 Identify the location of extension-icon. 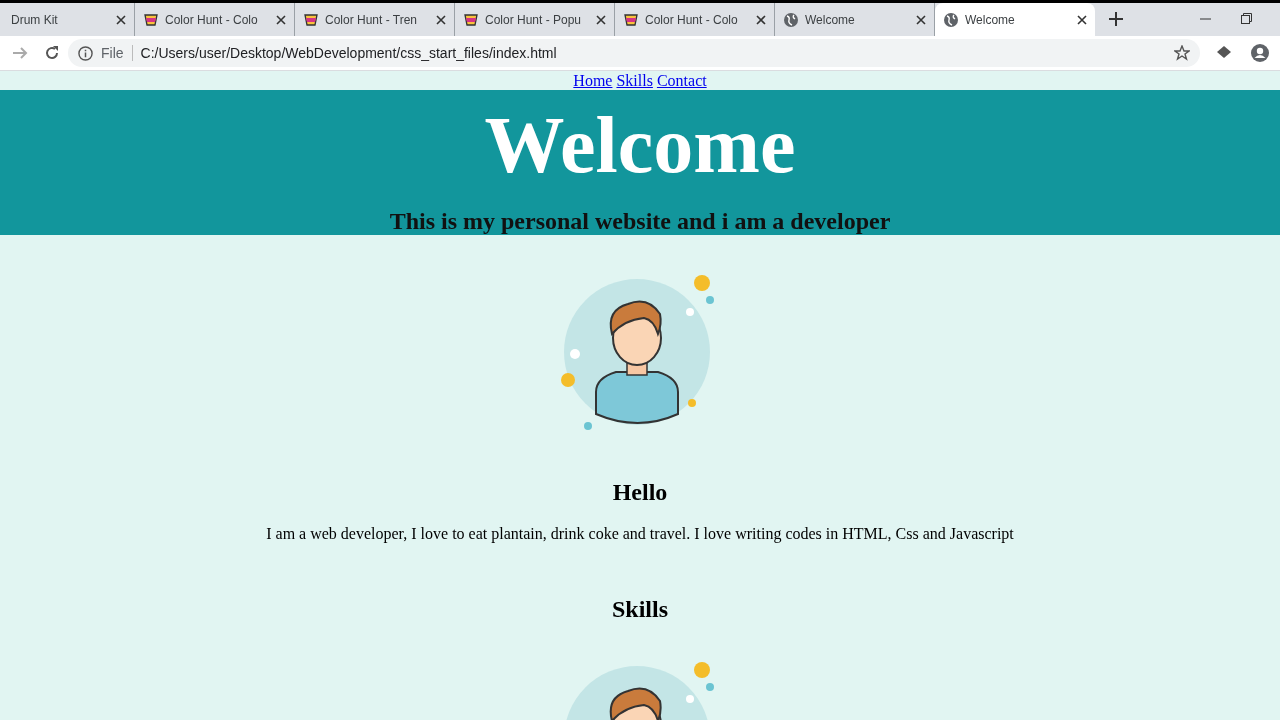
(1224, 53).